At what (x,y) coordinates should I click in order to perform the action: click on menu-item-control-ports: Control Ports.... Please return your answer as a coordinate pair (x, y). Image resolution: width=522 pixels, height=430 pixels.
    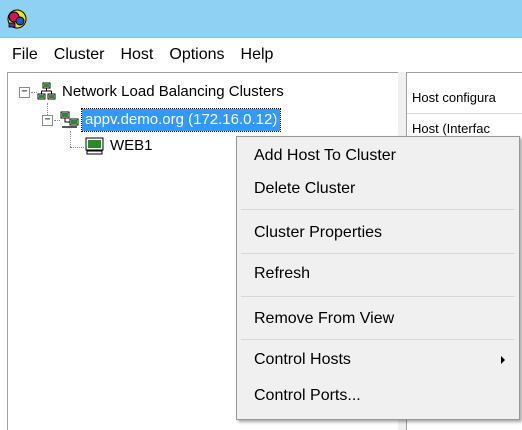
    Looking at the image, I should click on (378, 396).